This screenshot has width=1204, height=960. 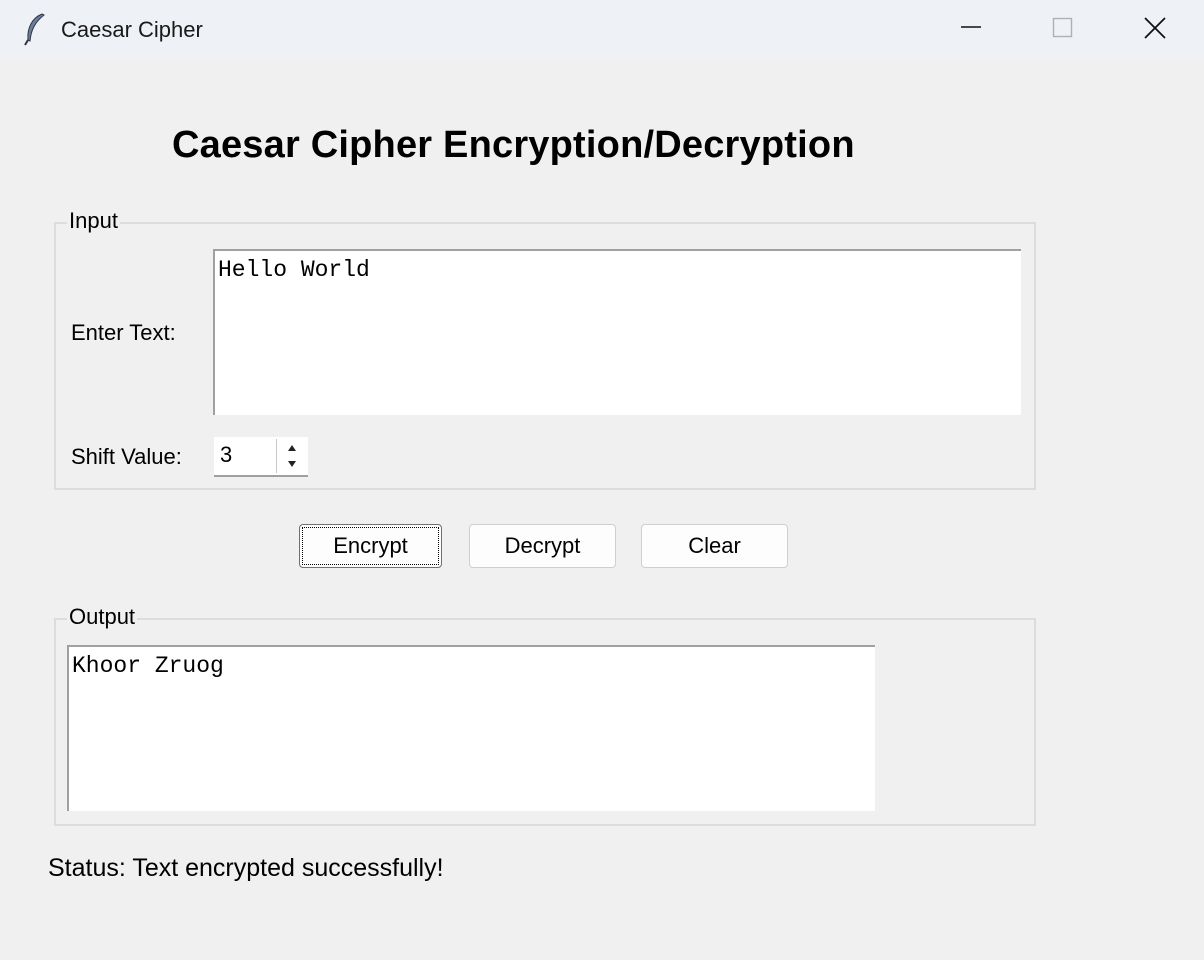 I want to click on output-group-legend: Output, so click(x=102, y=617).